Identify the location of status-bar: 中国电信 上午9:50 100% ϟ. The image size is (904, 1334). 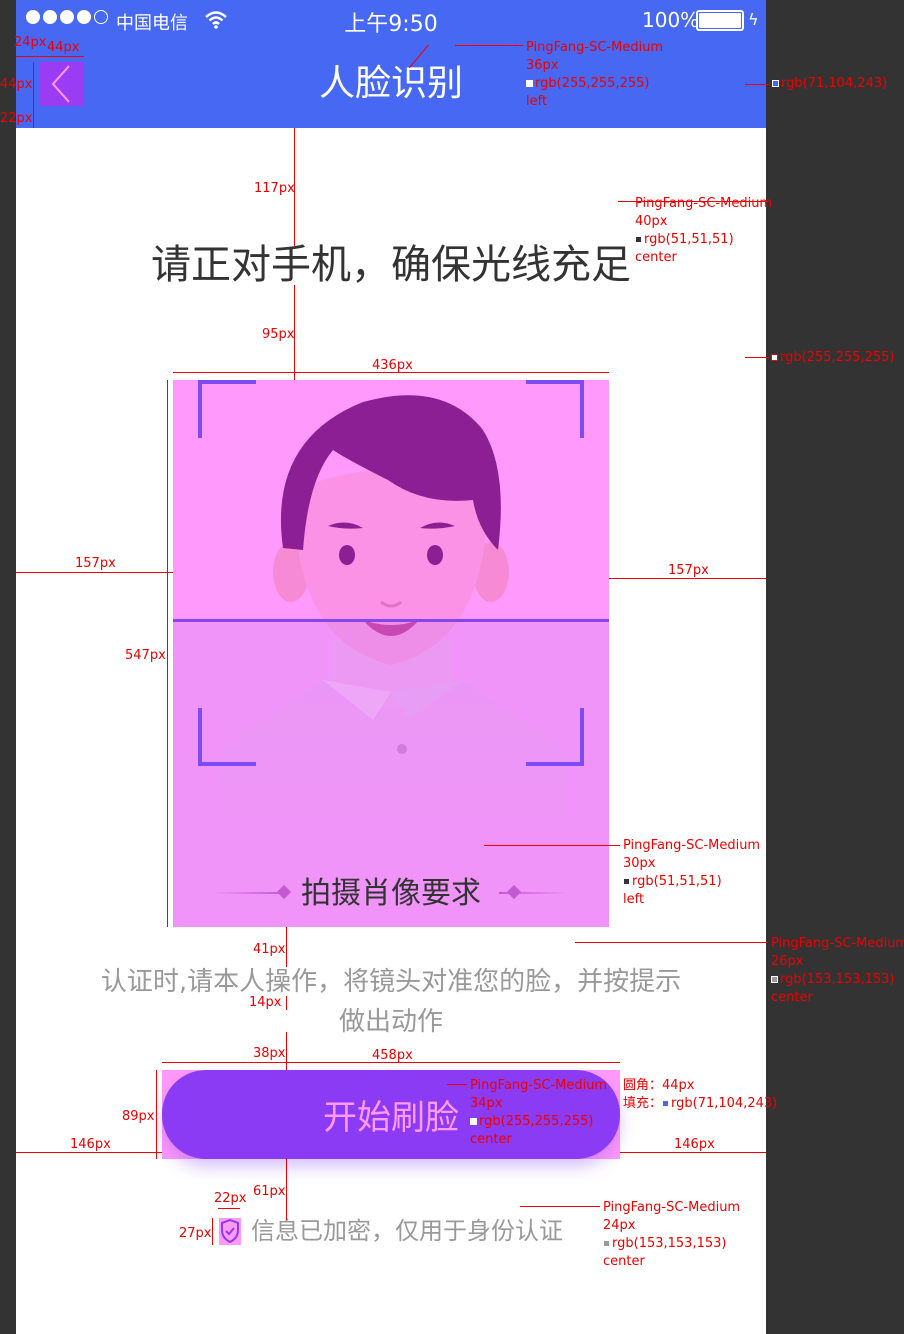
(391, 20).